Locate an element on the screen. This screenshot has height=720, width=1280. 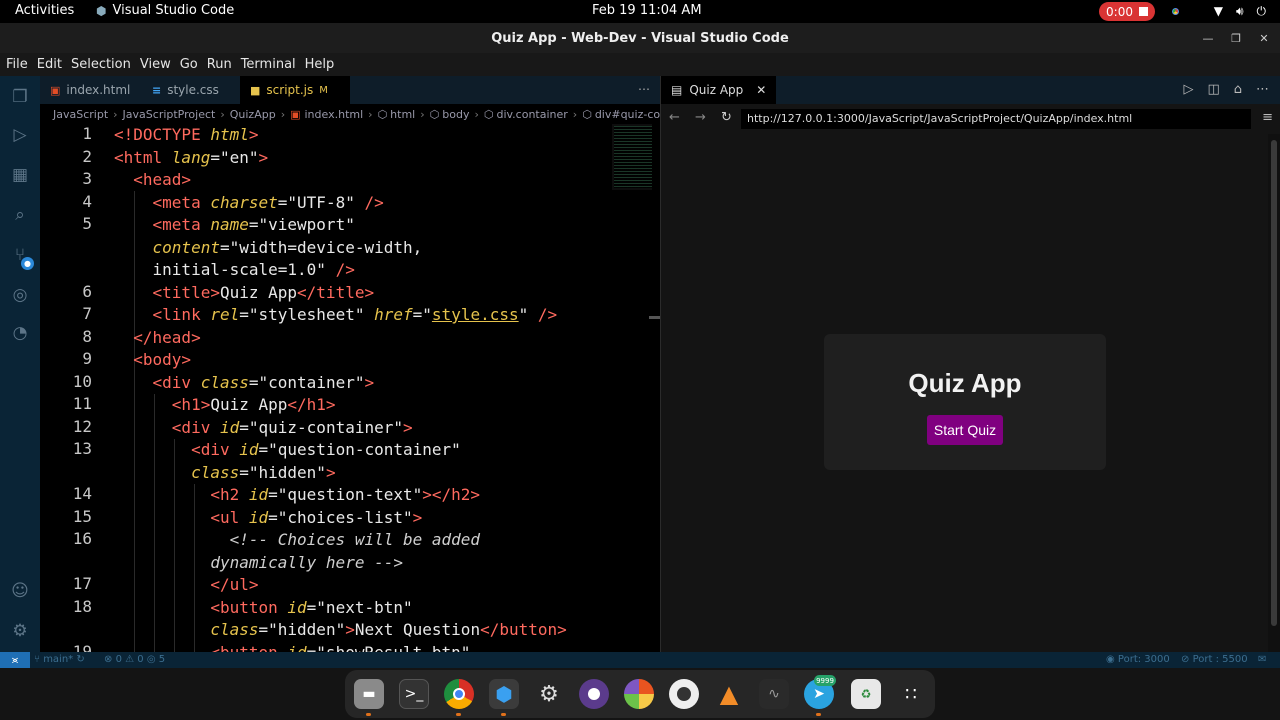
vlc-icon: ▲ is located at coordinates (729, 694).